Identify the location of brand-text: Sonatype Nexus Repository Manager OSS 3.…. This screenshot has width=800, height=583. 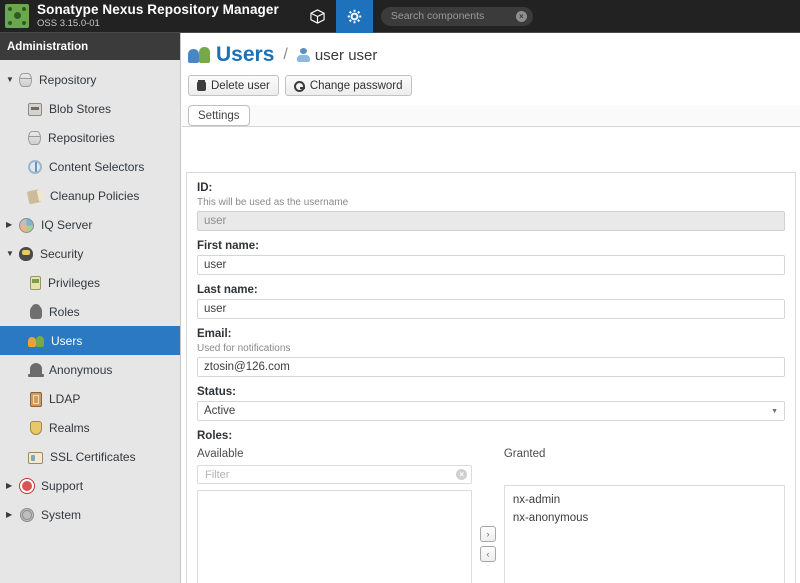
(158, 15).